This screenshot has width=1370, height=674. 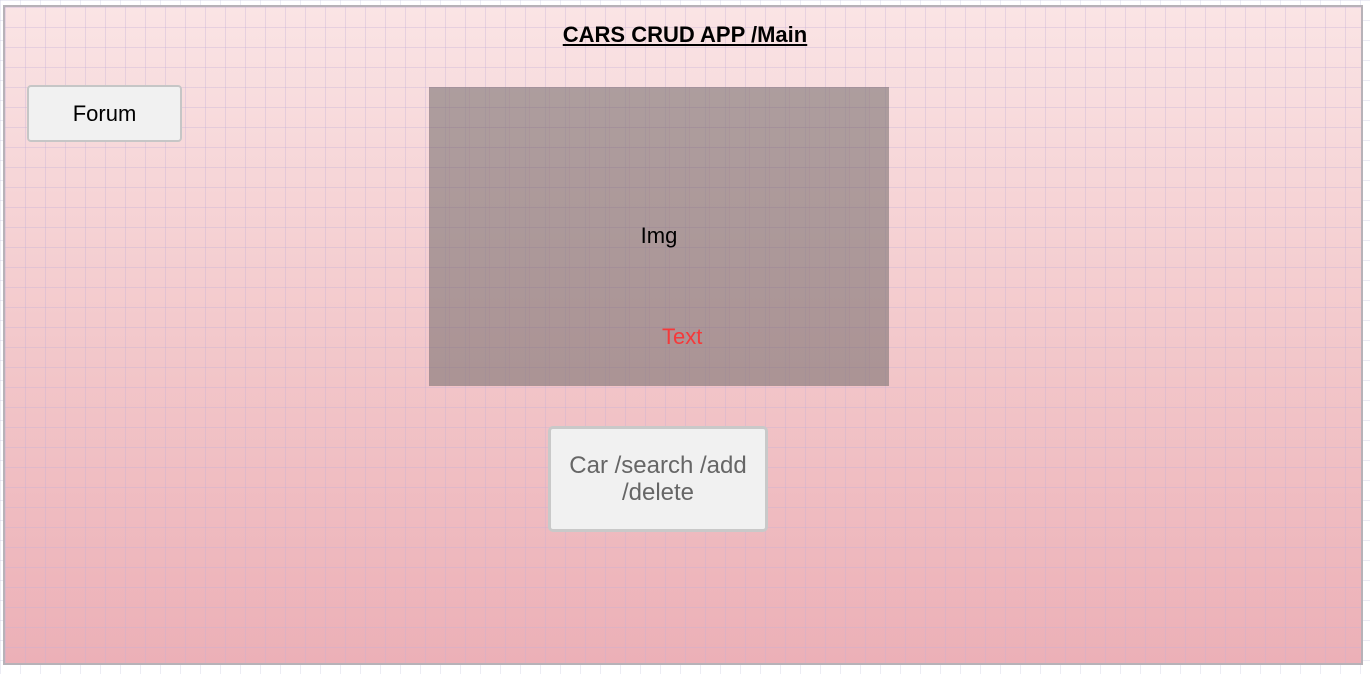 I want to click on image-caption: Text, so click(x=682, y=336).